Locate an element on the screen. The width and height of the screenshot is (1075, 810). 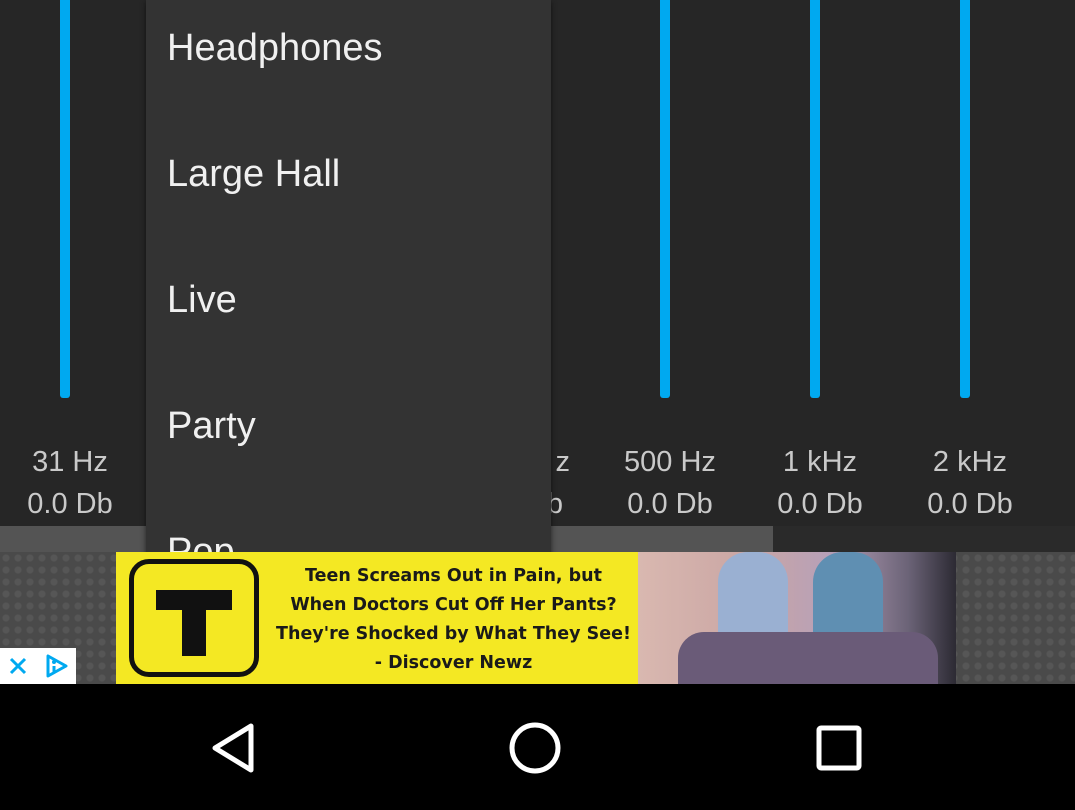
preset-item-live: Live is located at coordinates (348, 315).